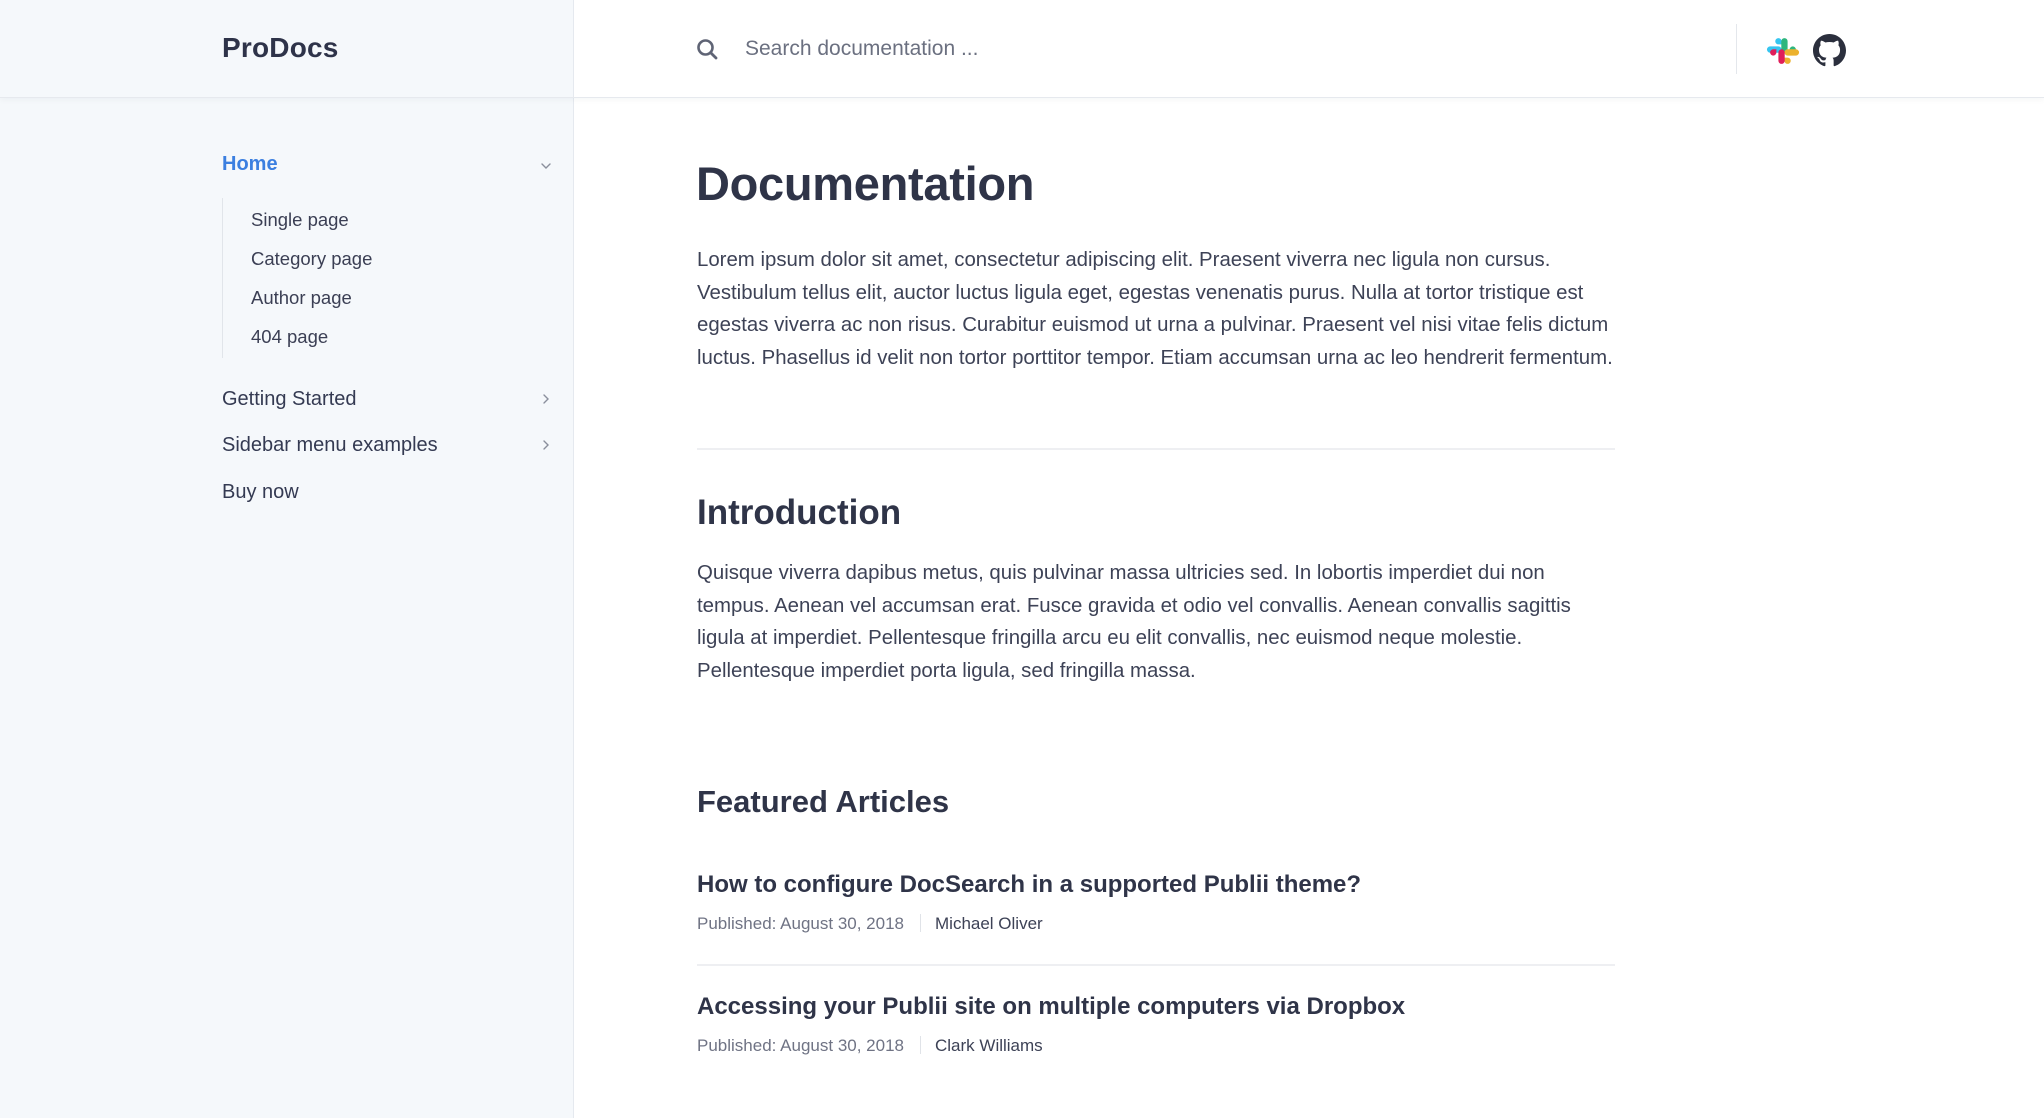 The height and width of the screenshot is (1118, 2044). Describe the element at coordinates (250, 164) in the screenshot. I see `sidebar-item-label: Home` at that location.